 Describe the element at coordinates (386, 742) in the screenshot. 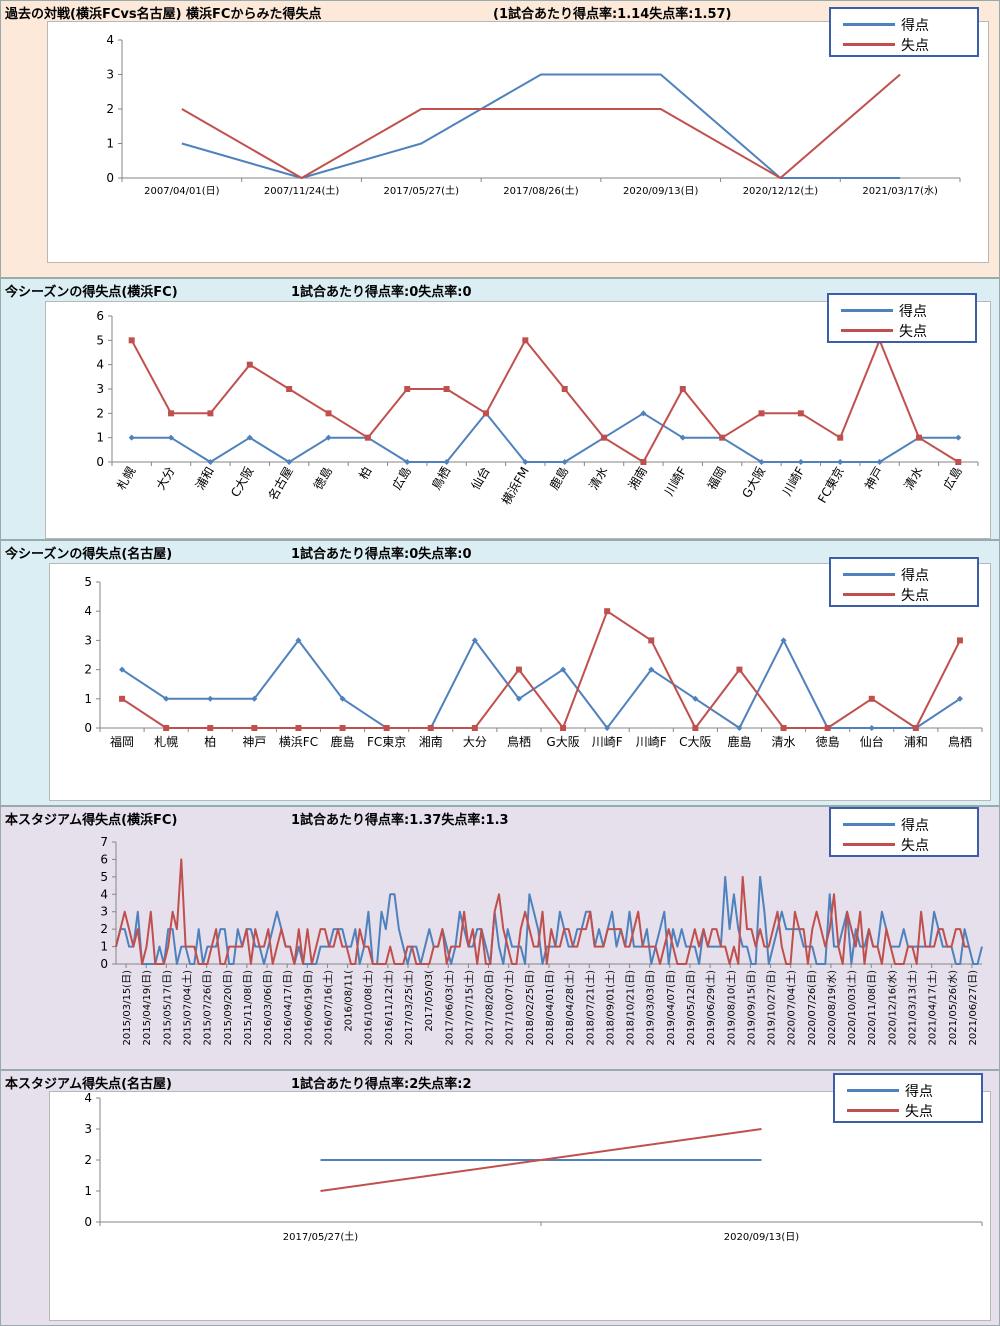

I see `x-tick-label: FC東京` at that location.